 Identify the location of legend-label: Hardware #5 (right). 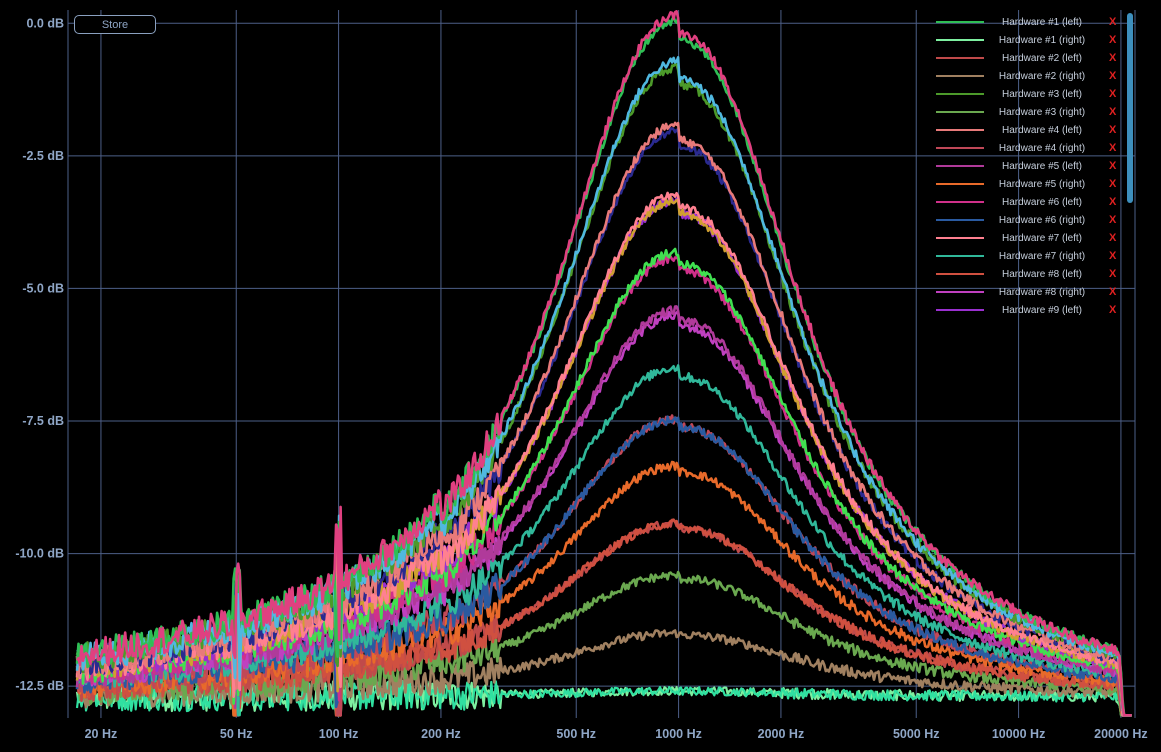
(1042, 184).